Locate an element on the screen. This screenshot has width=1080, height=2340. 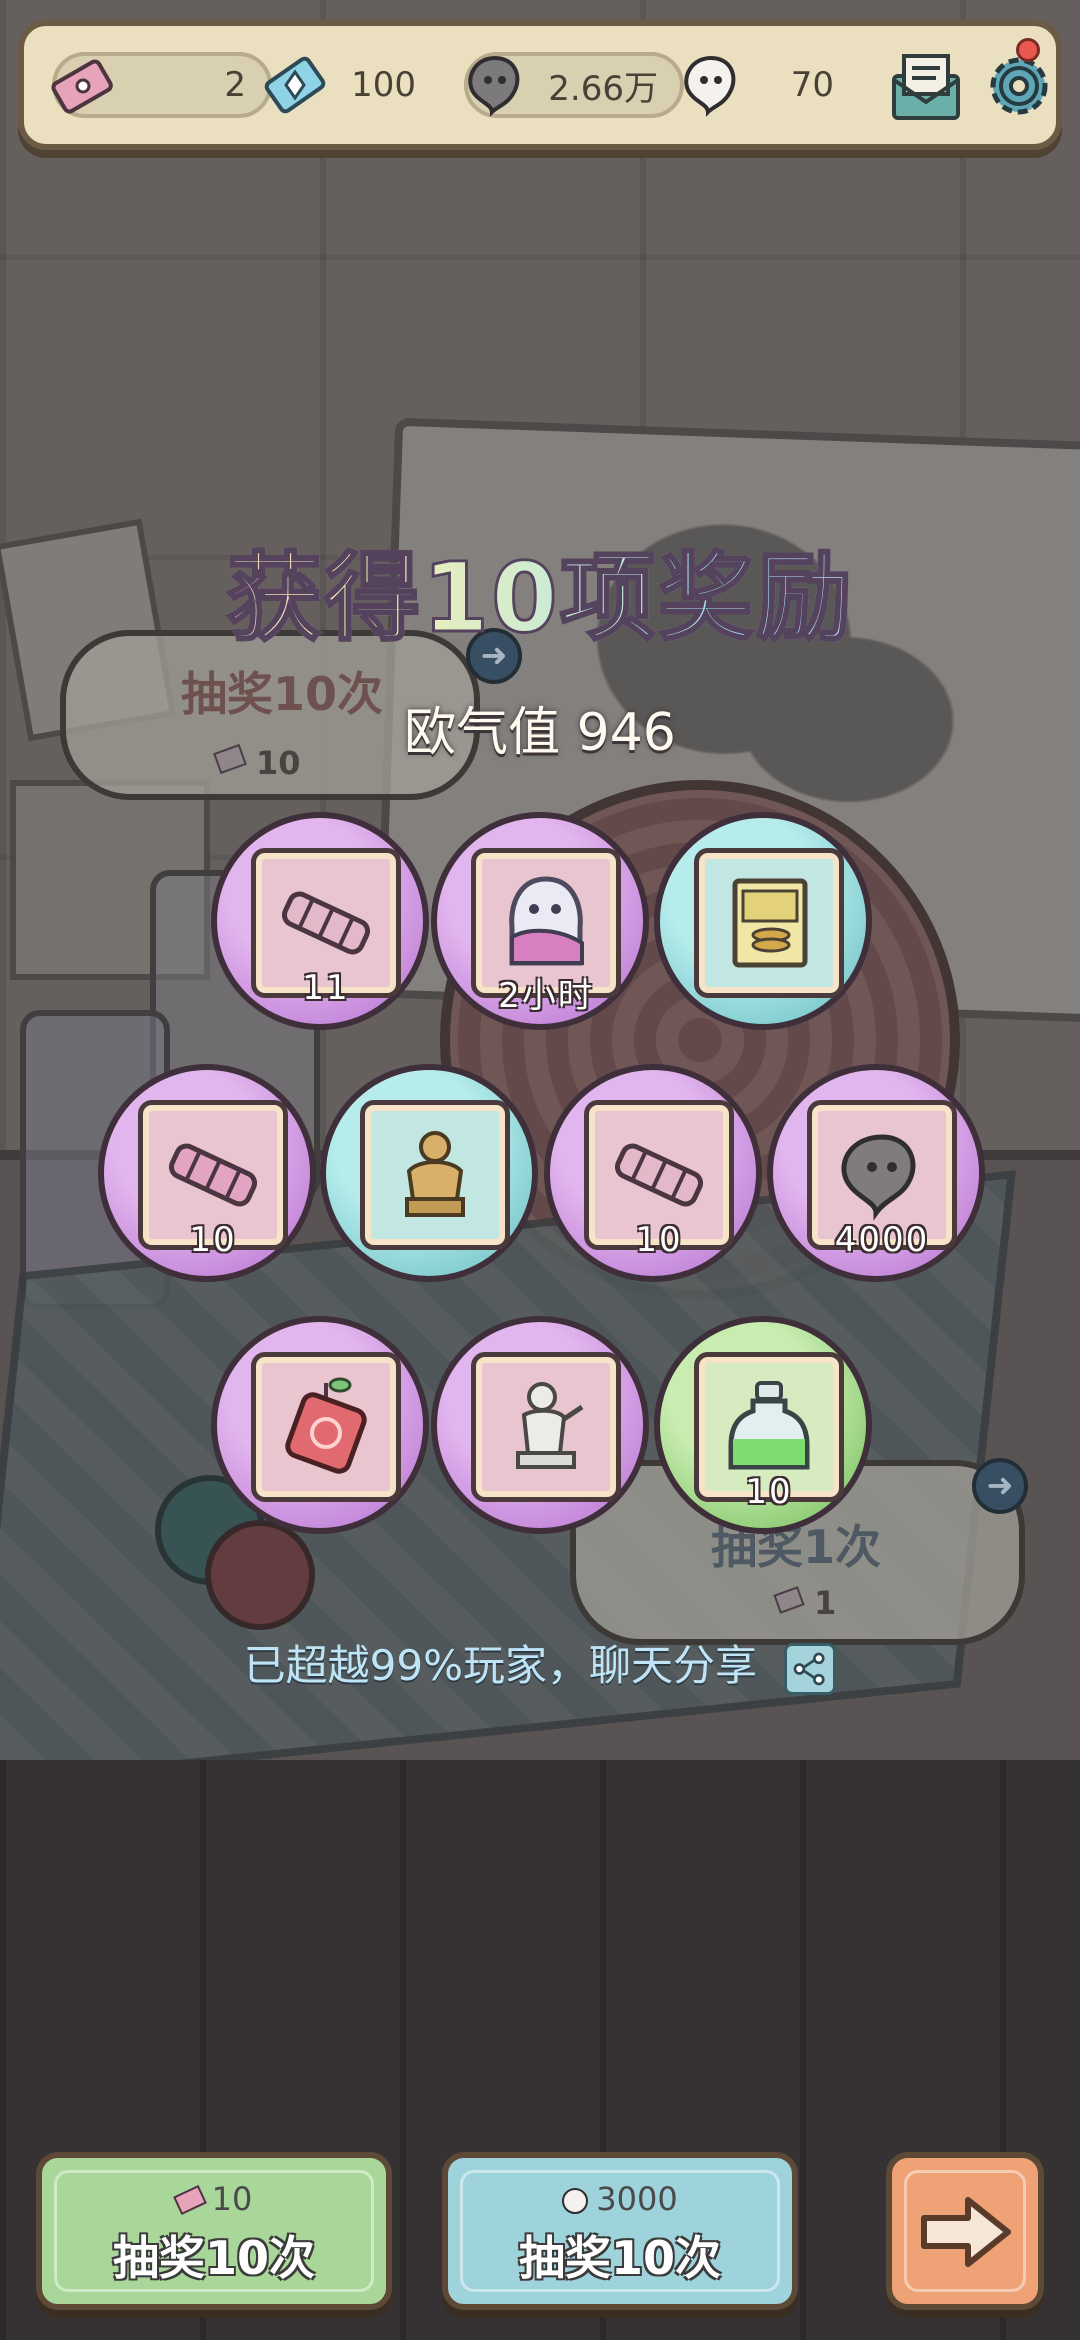
luck-value: 欧气值 946 is located at coordinates (540, 733).